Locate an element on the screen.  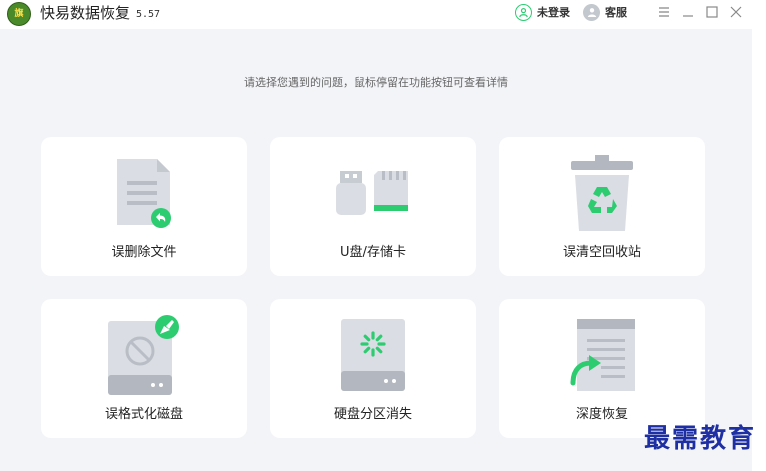
customer-service-icon is located at coordinates (591, 12).